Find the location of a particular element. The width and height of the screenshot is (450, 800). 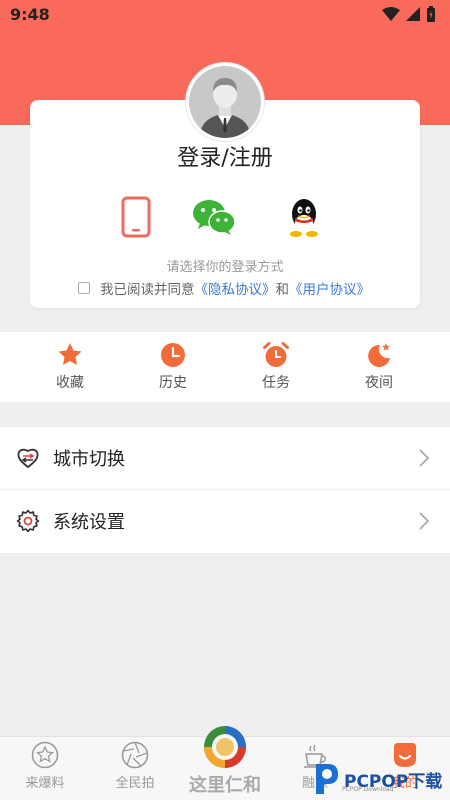

alarm-icon is located at coordinates (276, 354).